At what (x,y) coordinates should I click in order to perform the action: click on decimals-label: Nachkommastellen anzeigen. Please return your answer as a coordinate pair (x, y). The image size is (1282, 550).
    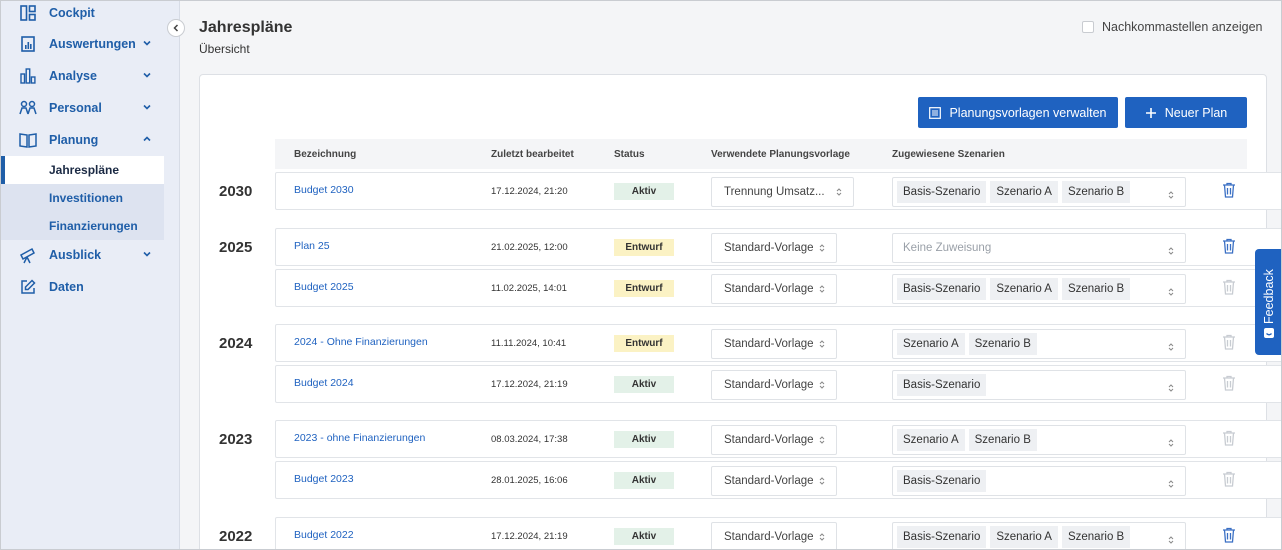
    Looking at the image, I should click on (1182, 27).